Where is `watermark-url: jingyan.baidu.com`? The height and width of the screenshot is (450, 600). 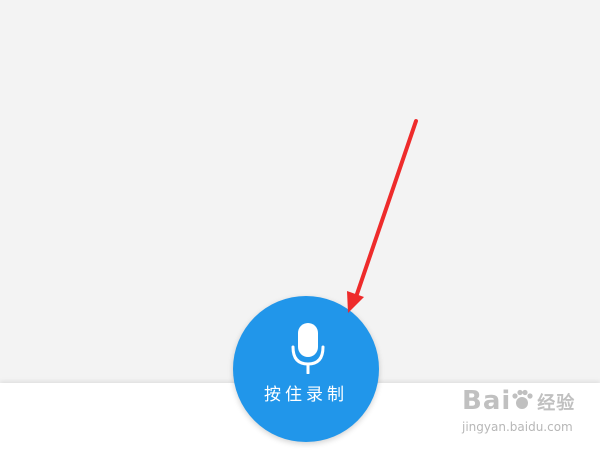
watermark-url: jingyan.baidu.com is located at coordinates (517, 427).